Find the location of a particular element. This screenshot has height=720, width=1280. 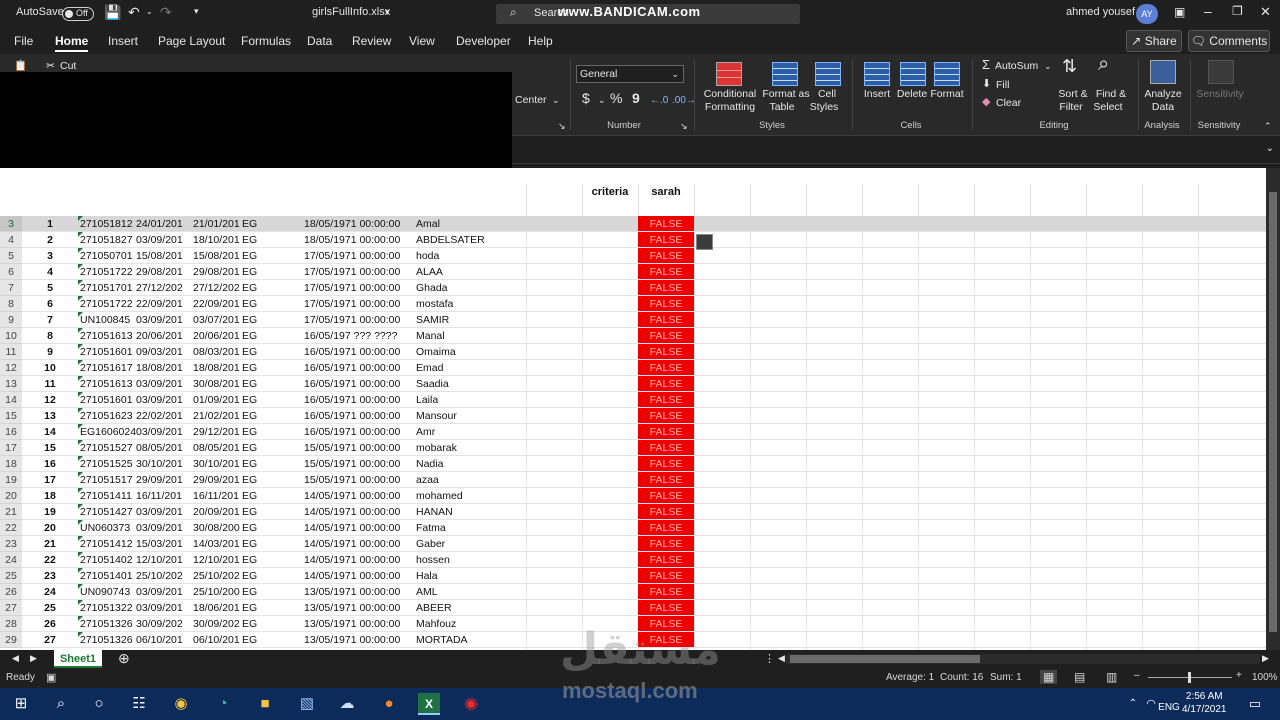

format-cells-icon is located at coordinates (947, 74).